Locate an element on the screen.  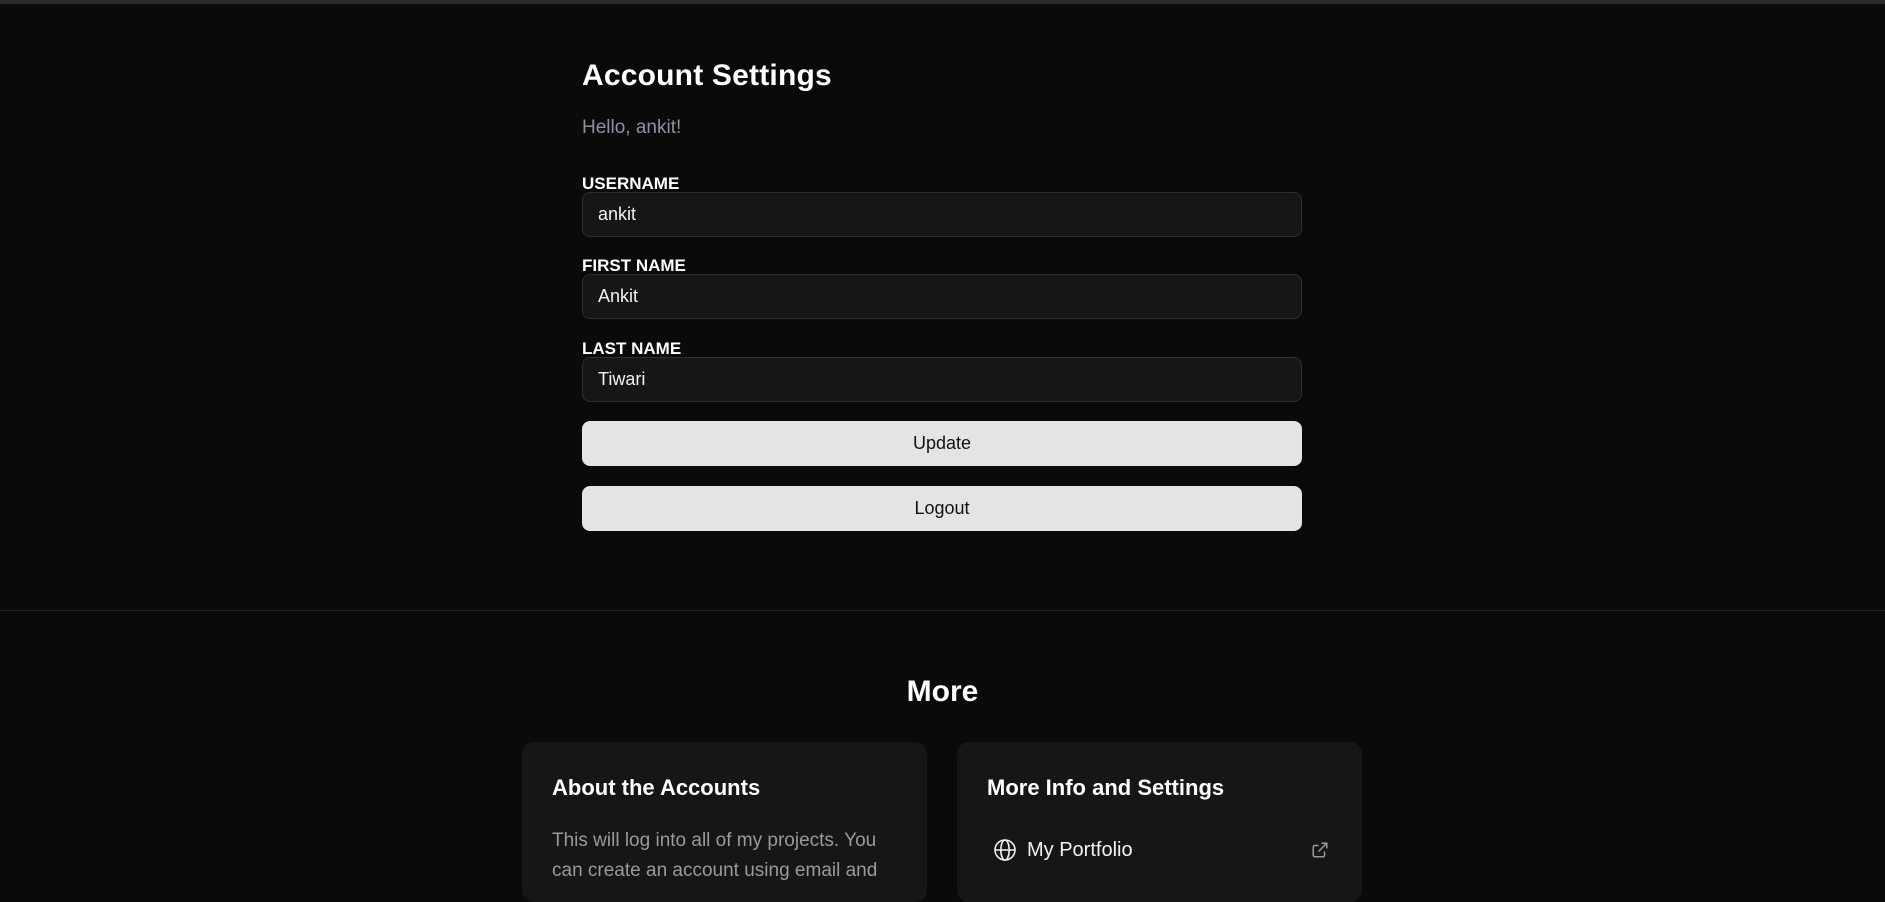
portfolio-link: My Portfolio is located at coordinates (1162, 850).